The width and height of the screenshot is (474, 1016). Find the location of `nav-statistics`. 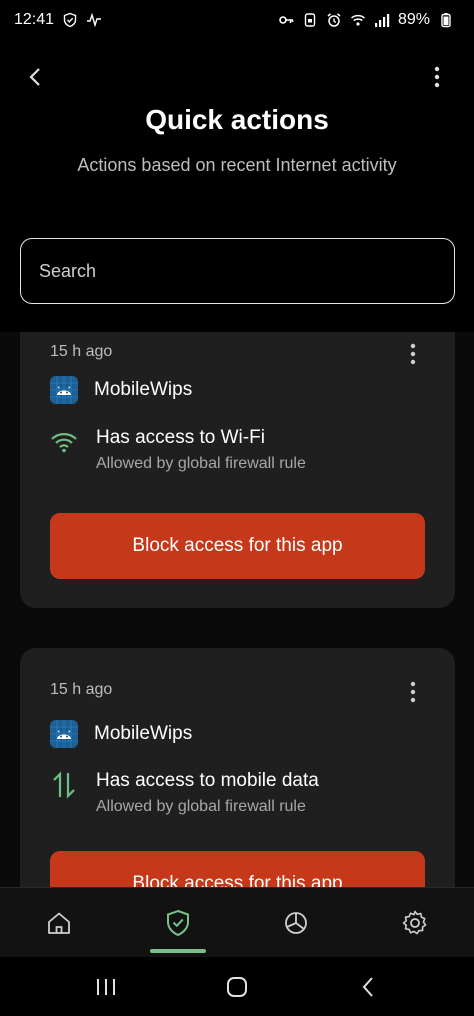

nav-statistics is located at coordinates (296, 923).